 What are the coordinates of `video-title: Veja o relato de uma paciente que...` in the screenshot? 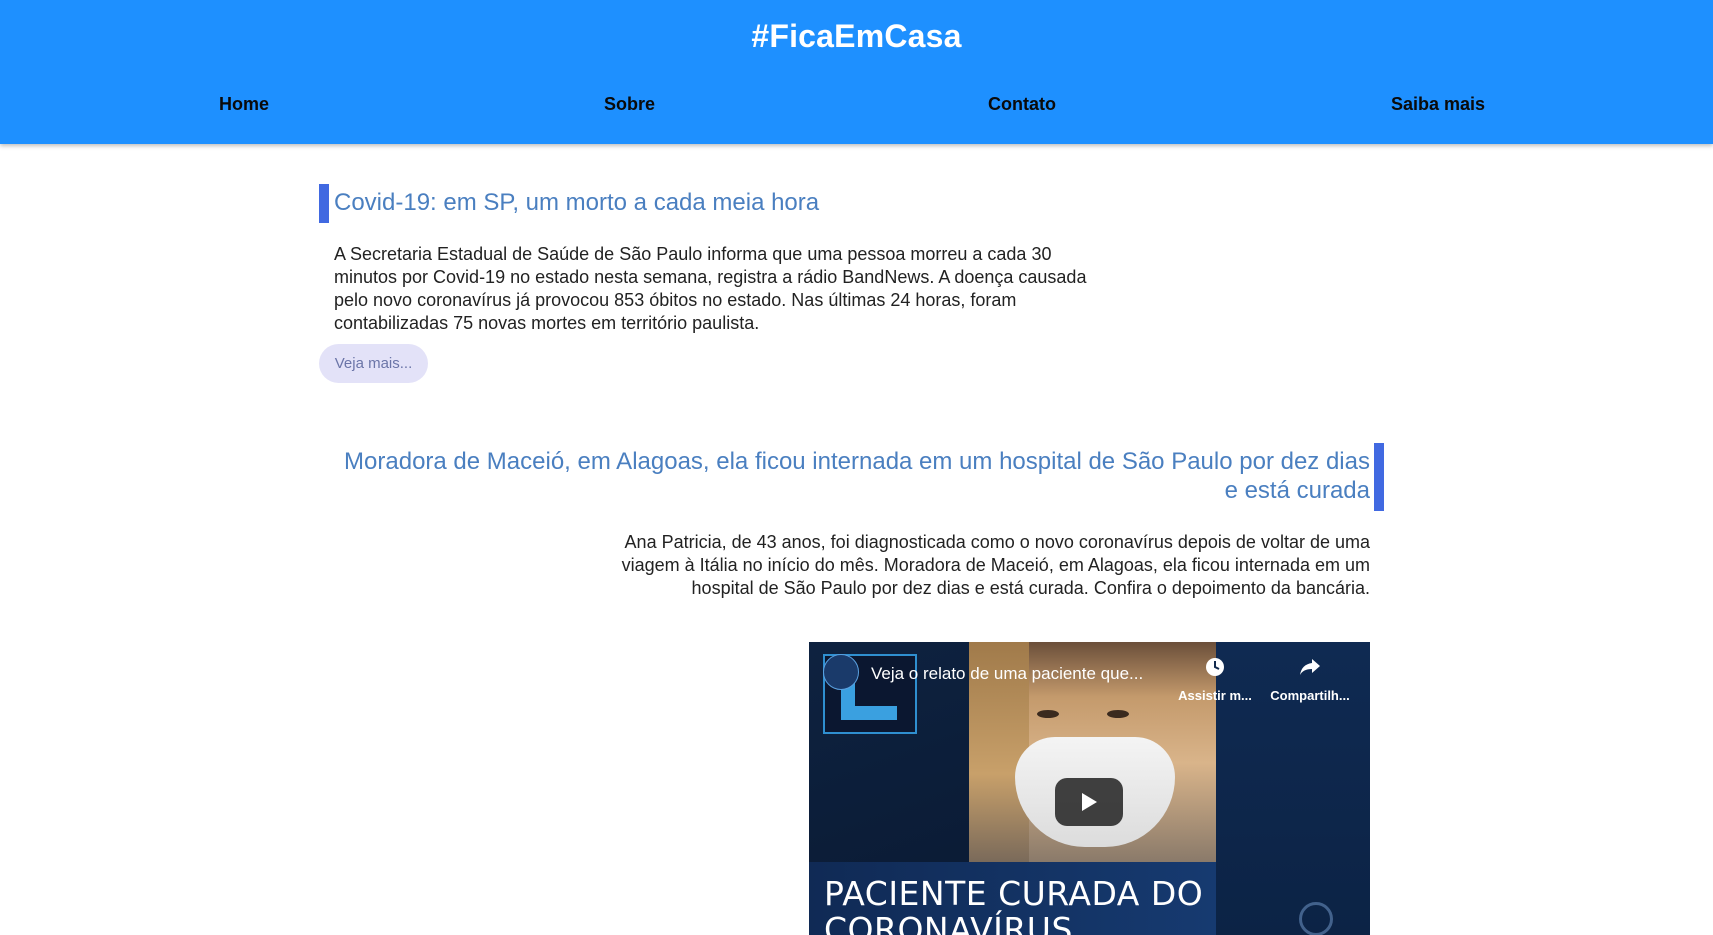 It's located at (1007, 674).